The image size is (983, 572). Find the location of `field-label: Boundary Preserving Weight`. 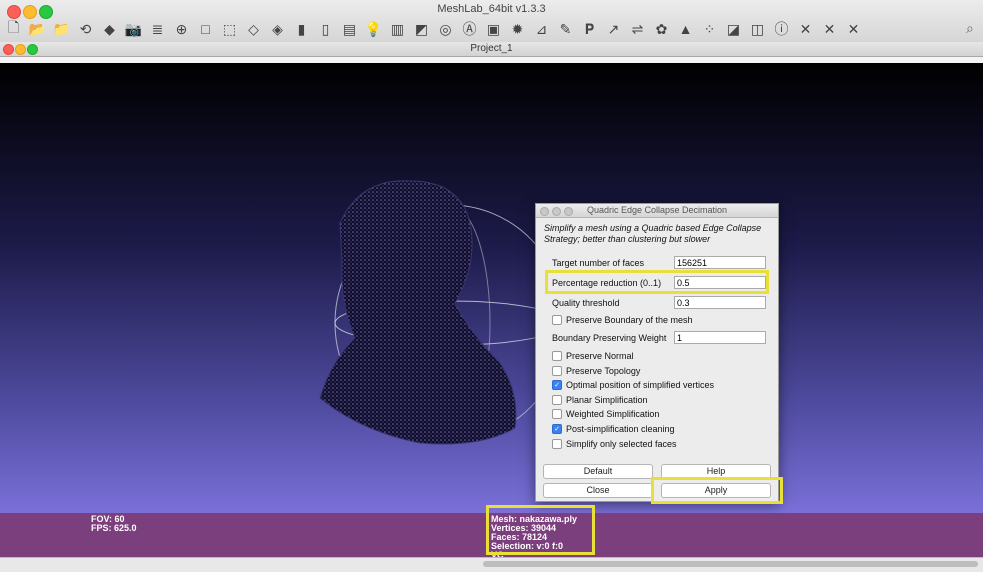

field-label: Boundary Preserving Weight is located at coordinates (609, 337).